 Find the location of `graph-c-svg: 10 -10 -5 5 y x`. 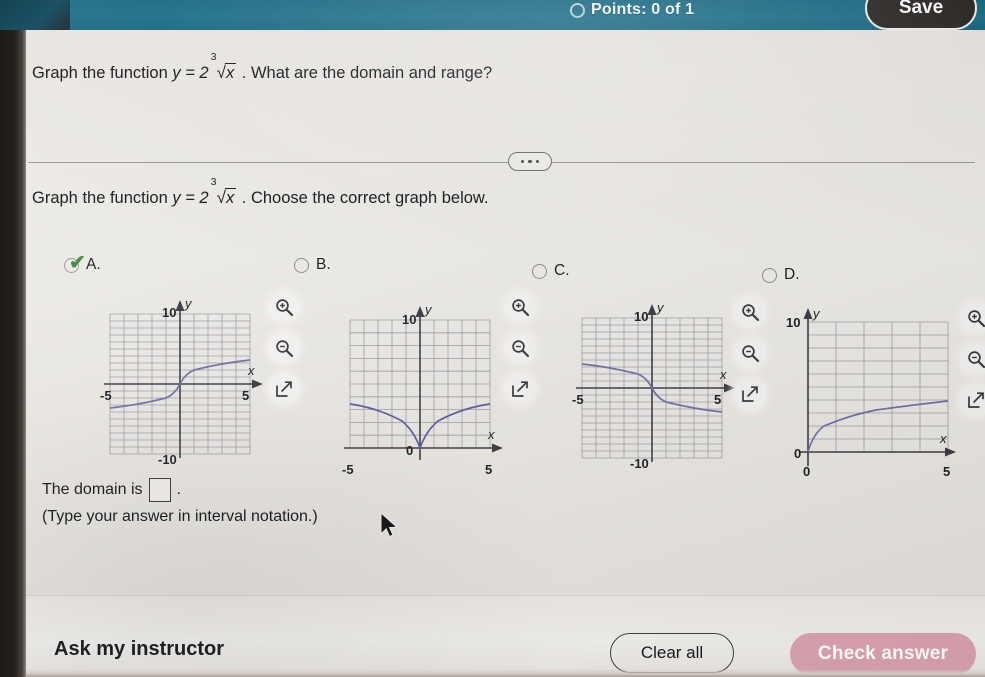

graph-c-svg: 10 -10 -5 5 y x is located at coordinates (653, 385).